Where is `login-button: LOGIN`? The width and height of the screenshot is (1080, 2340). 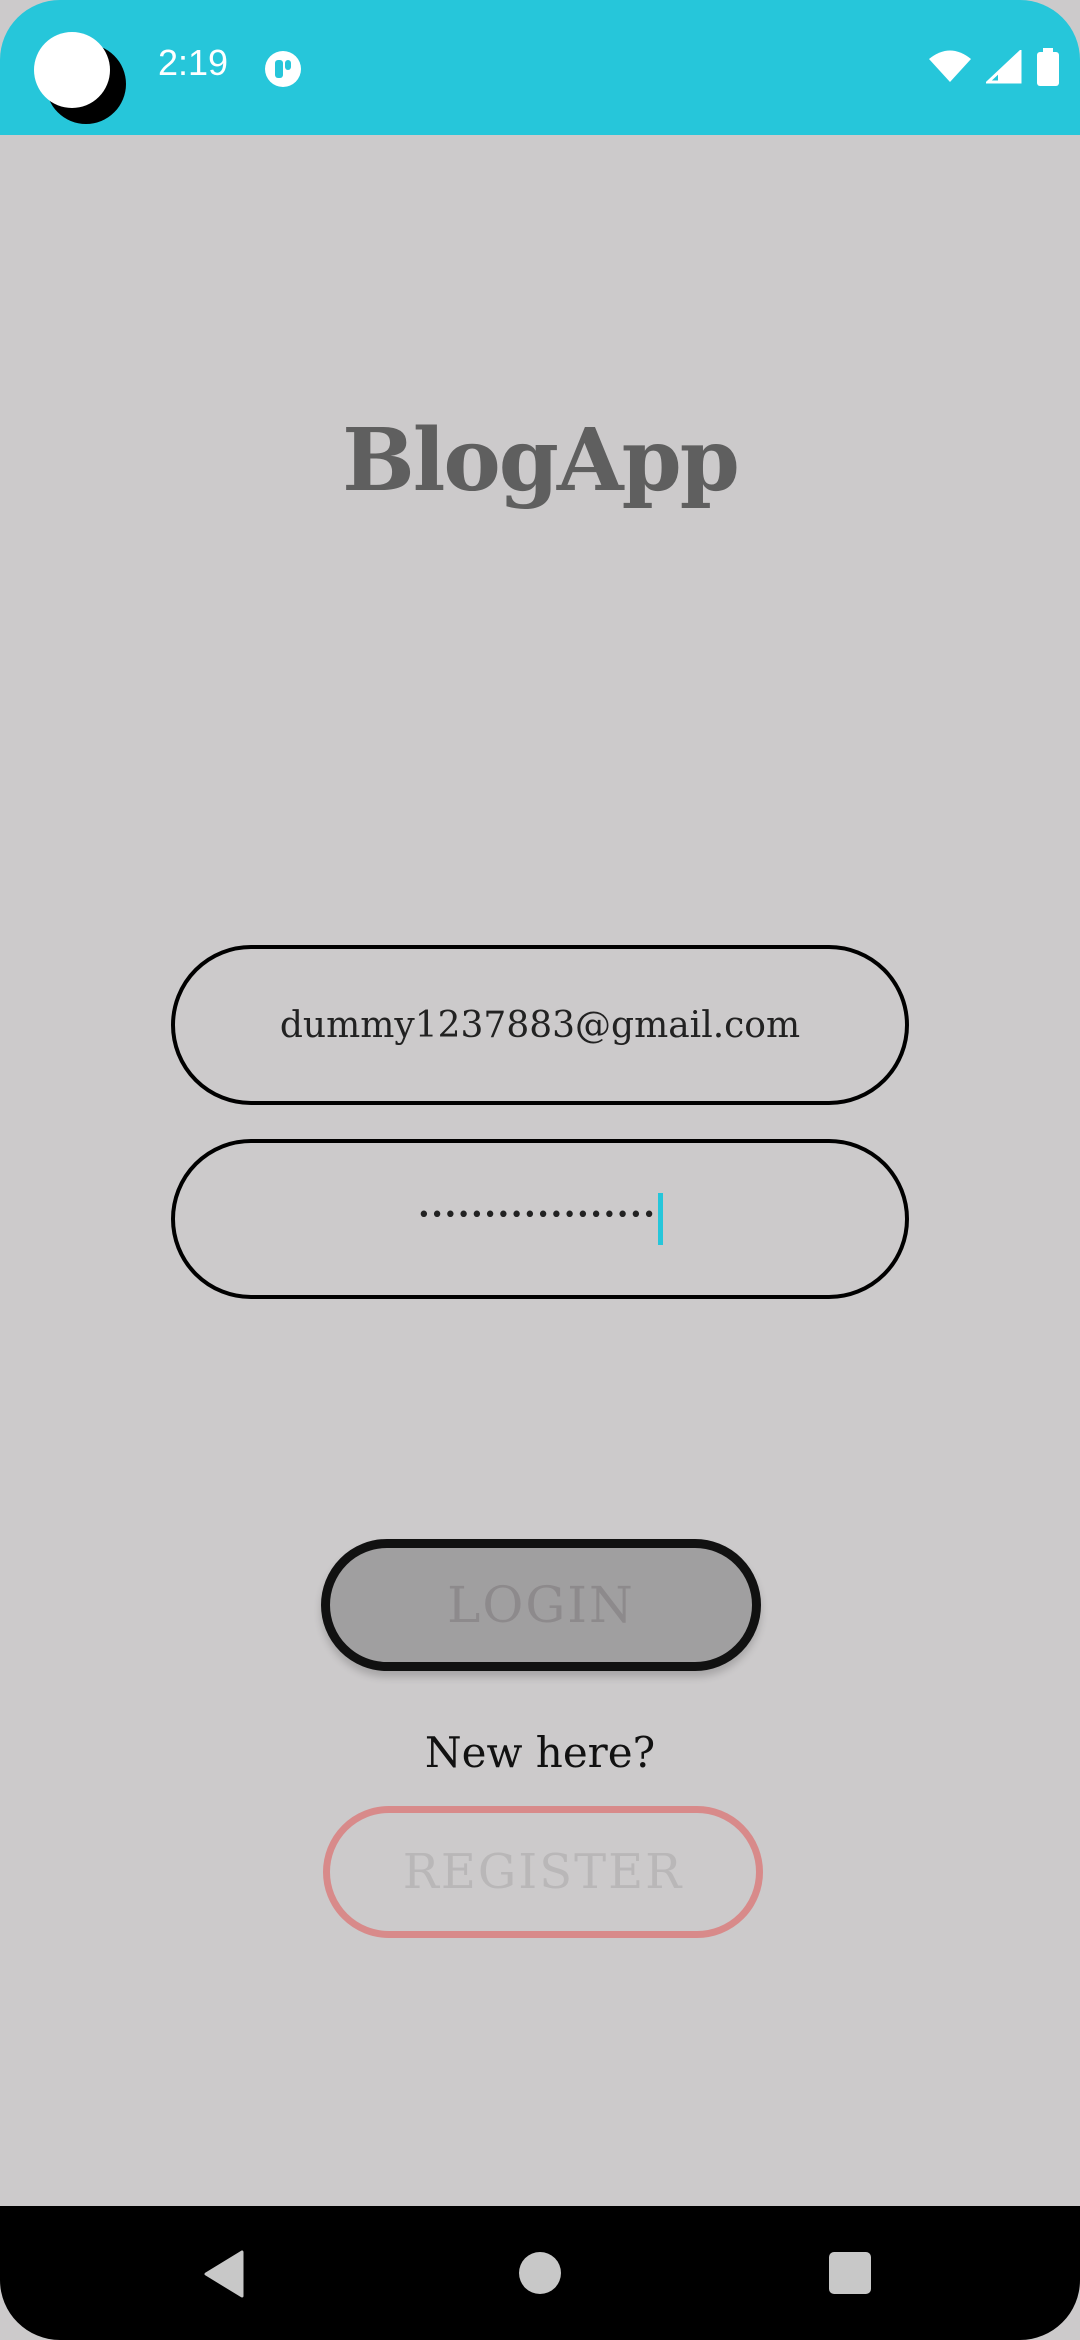 login-button: LOGIN is located at coordinates (541, 1605).